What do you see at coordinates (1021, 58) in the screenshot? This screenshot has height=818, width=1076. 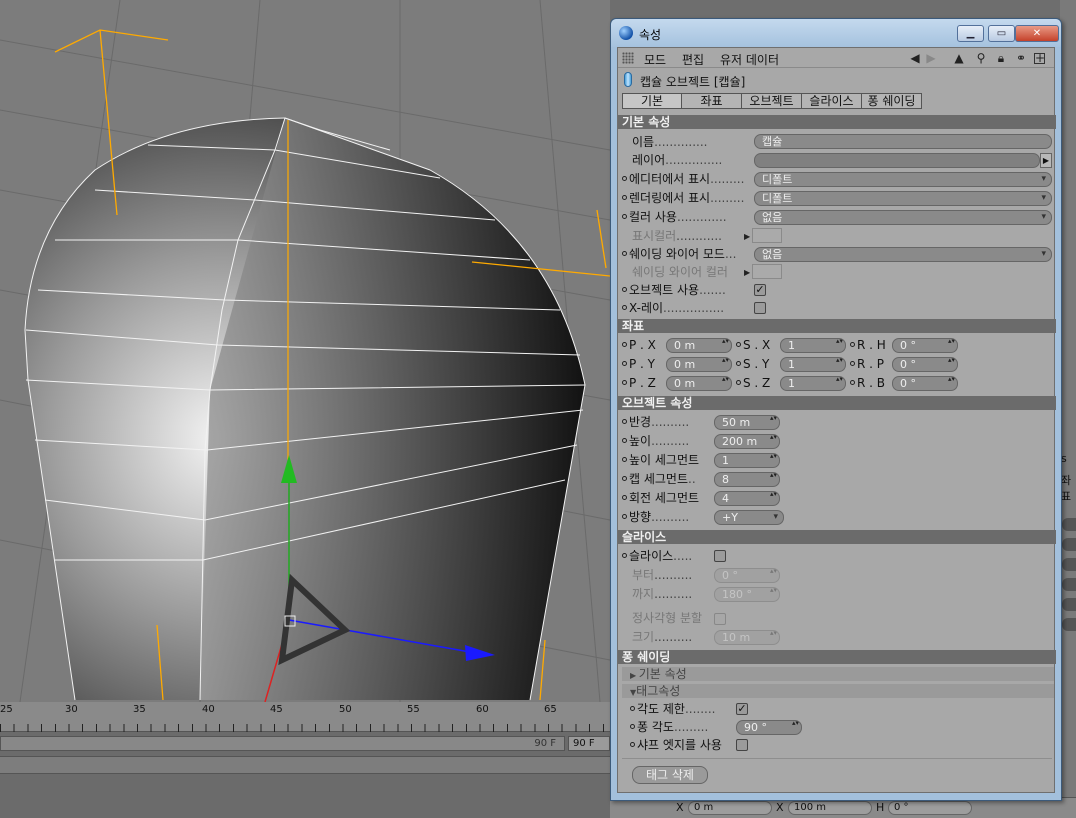 I see `link-icon: ⚭` at bounding box center [1021, 58].